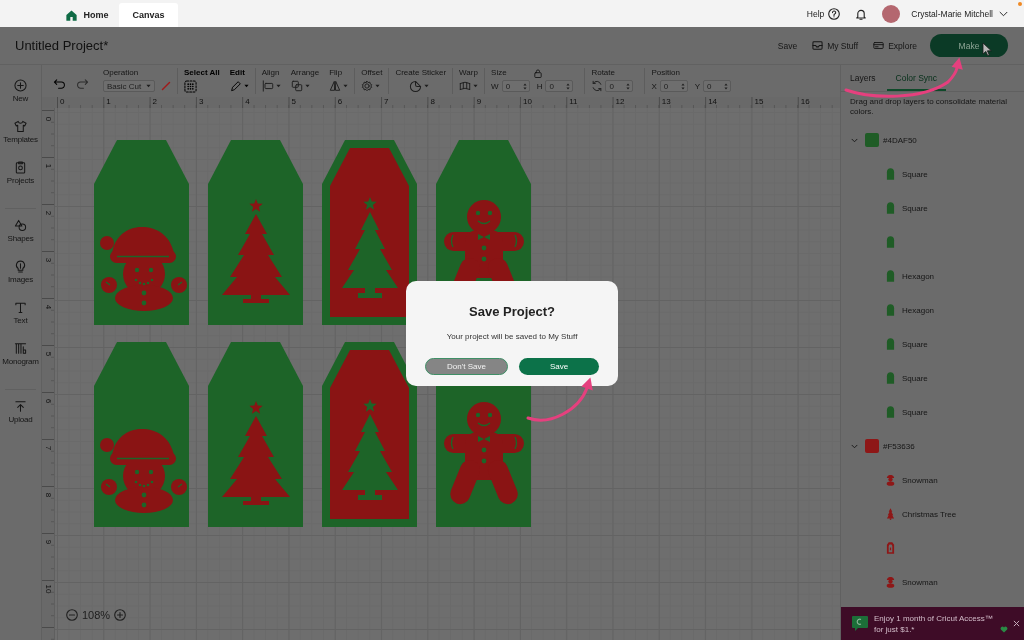 This screenshot has width=1024, height=640. Describe the element at coordinates (72, 15) in the screenshot. I see `house-icon` at that location.